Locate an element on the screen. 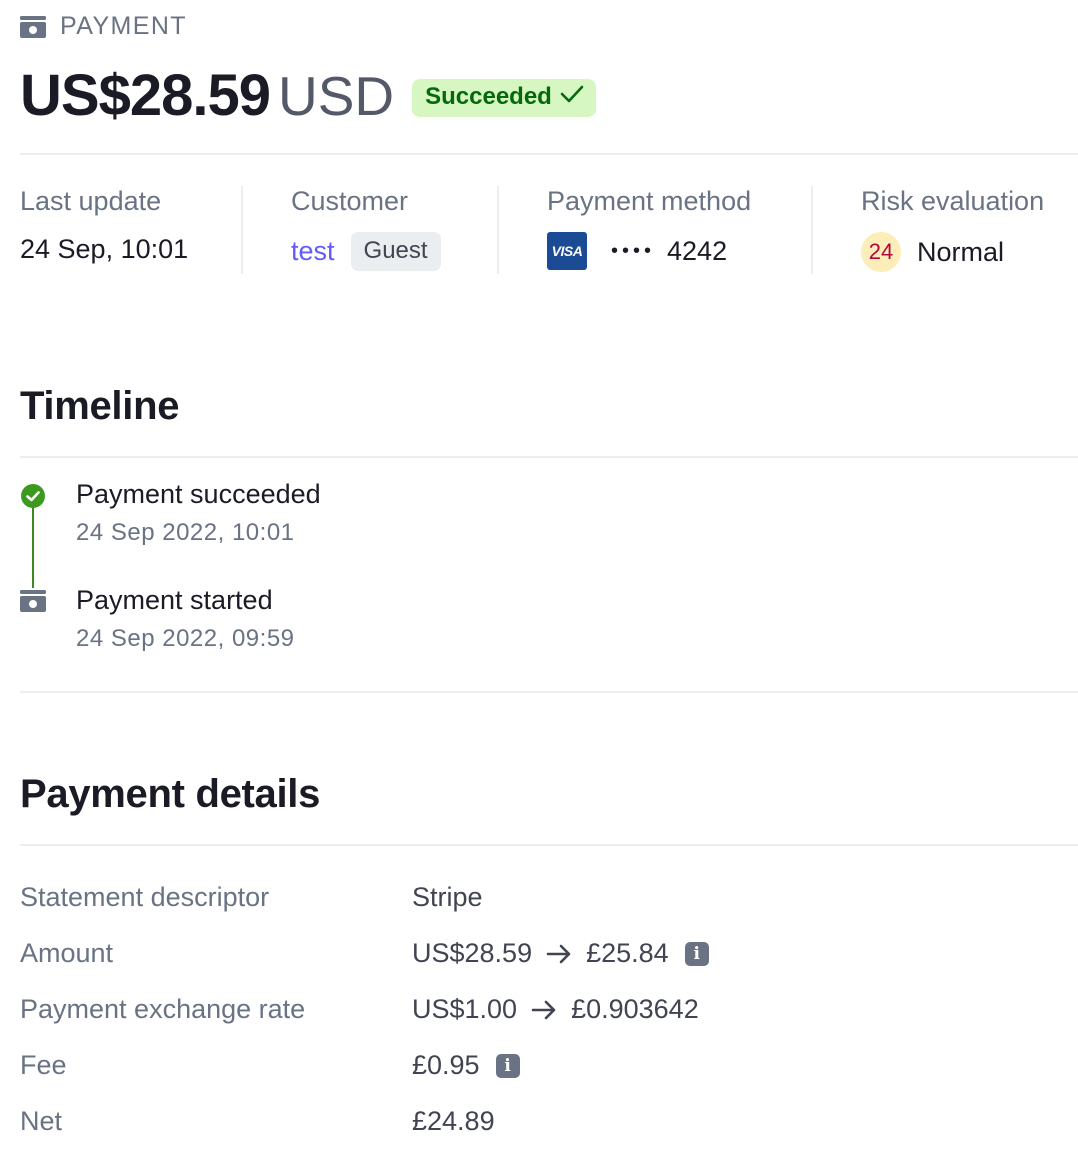  visa-icon: VISA is located at coordinates (567, 251).